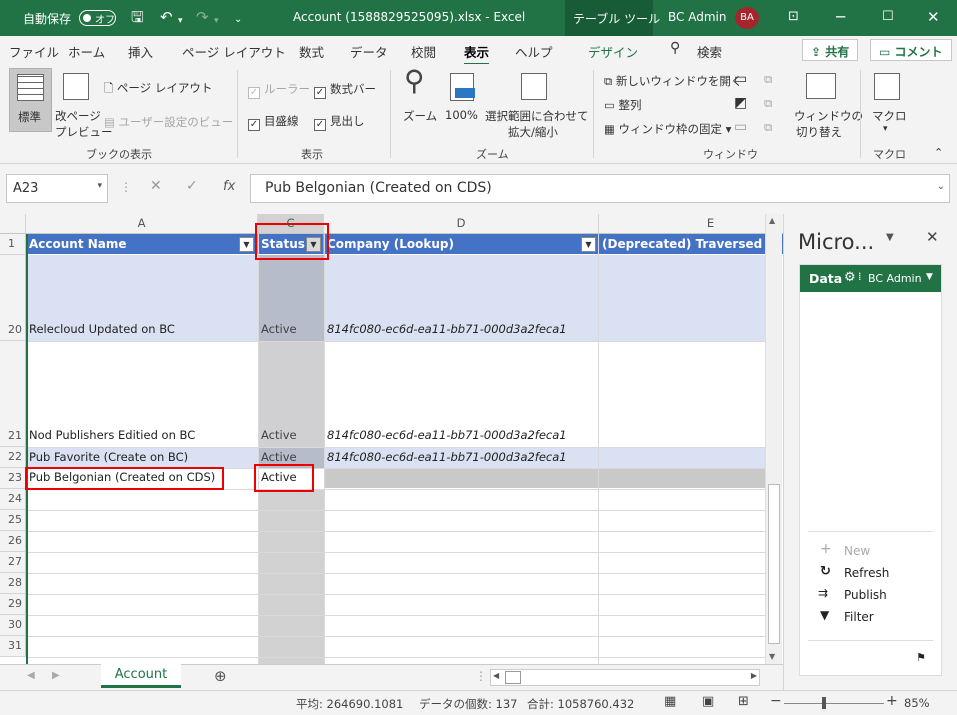  Describe the element at coordinates (895, 278) in the screenshot. I see `pane-user: BC Admin` at that location.